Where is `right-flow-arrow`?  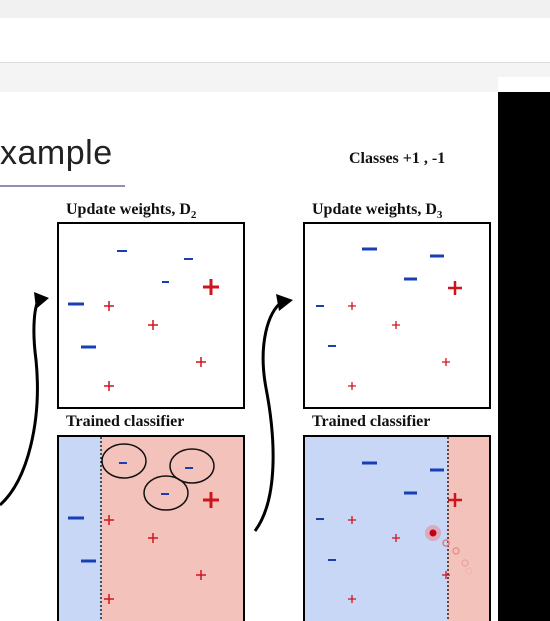
right-flow-arrow is located at coordinates (268, 416).